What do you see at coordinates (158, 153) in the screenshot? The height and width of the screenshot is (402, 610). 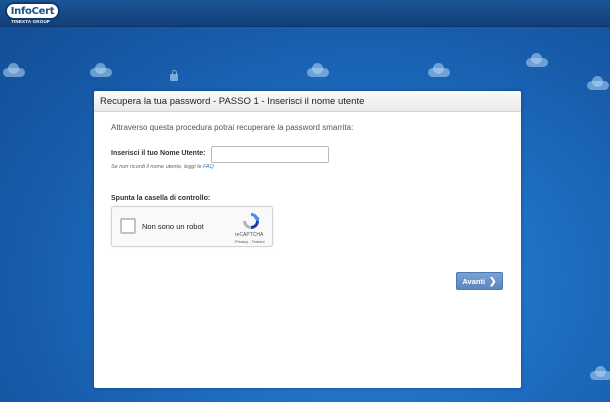 I see `username-label: Inserisci il tuo Nome Utente:` at bounding box center [158, 153].